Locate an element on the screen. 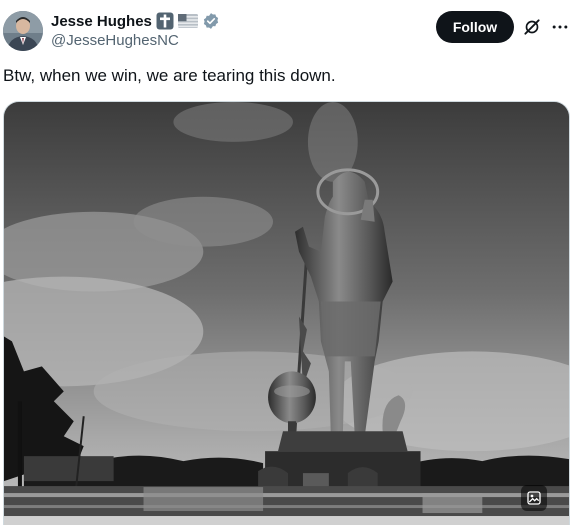  more-options-icon is located at coordinates (560, 27).